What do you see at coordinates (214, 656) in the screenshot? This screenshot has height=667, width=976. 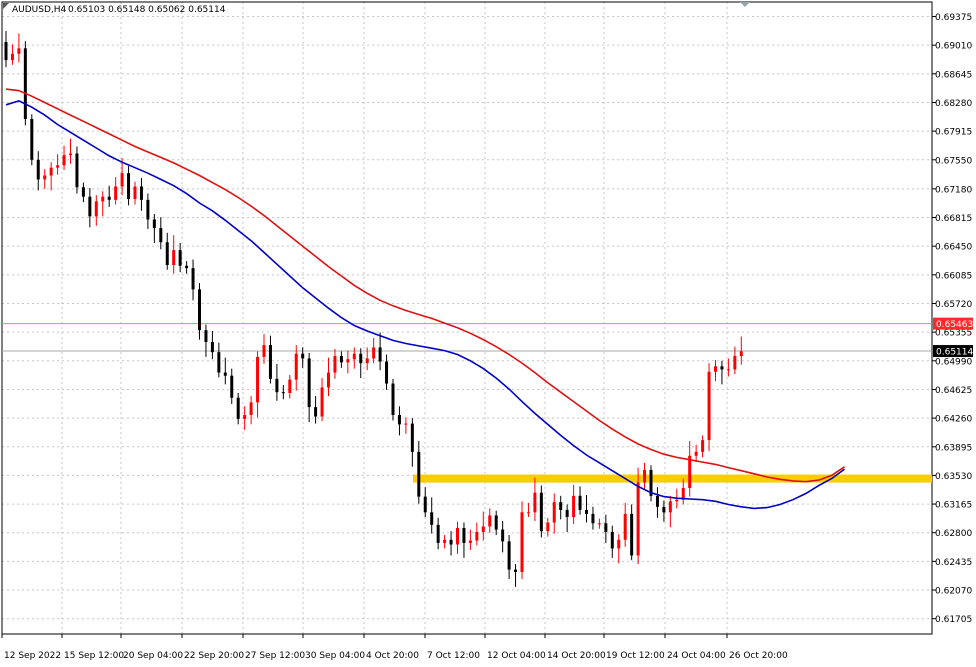 I see `x-tick-label: 22 Sep 20:00` at bounding box center [214, 656].